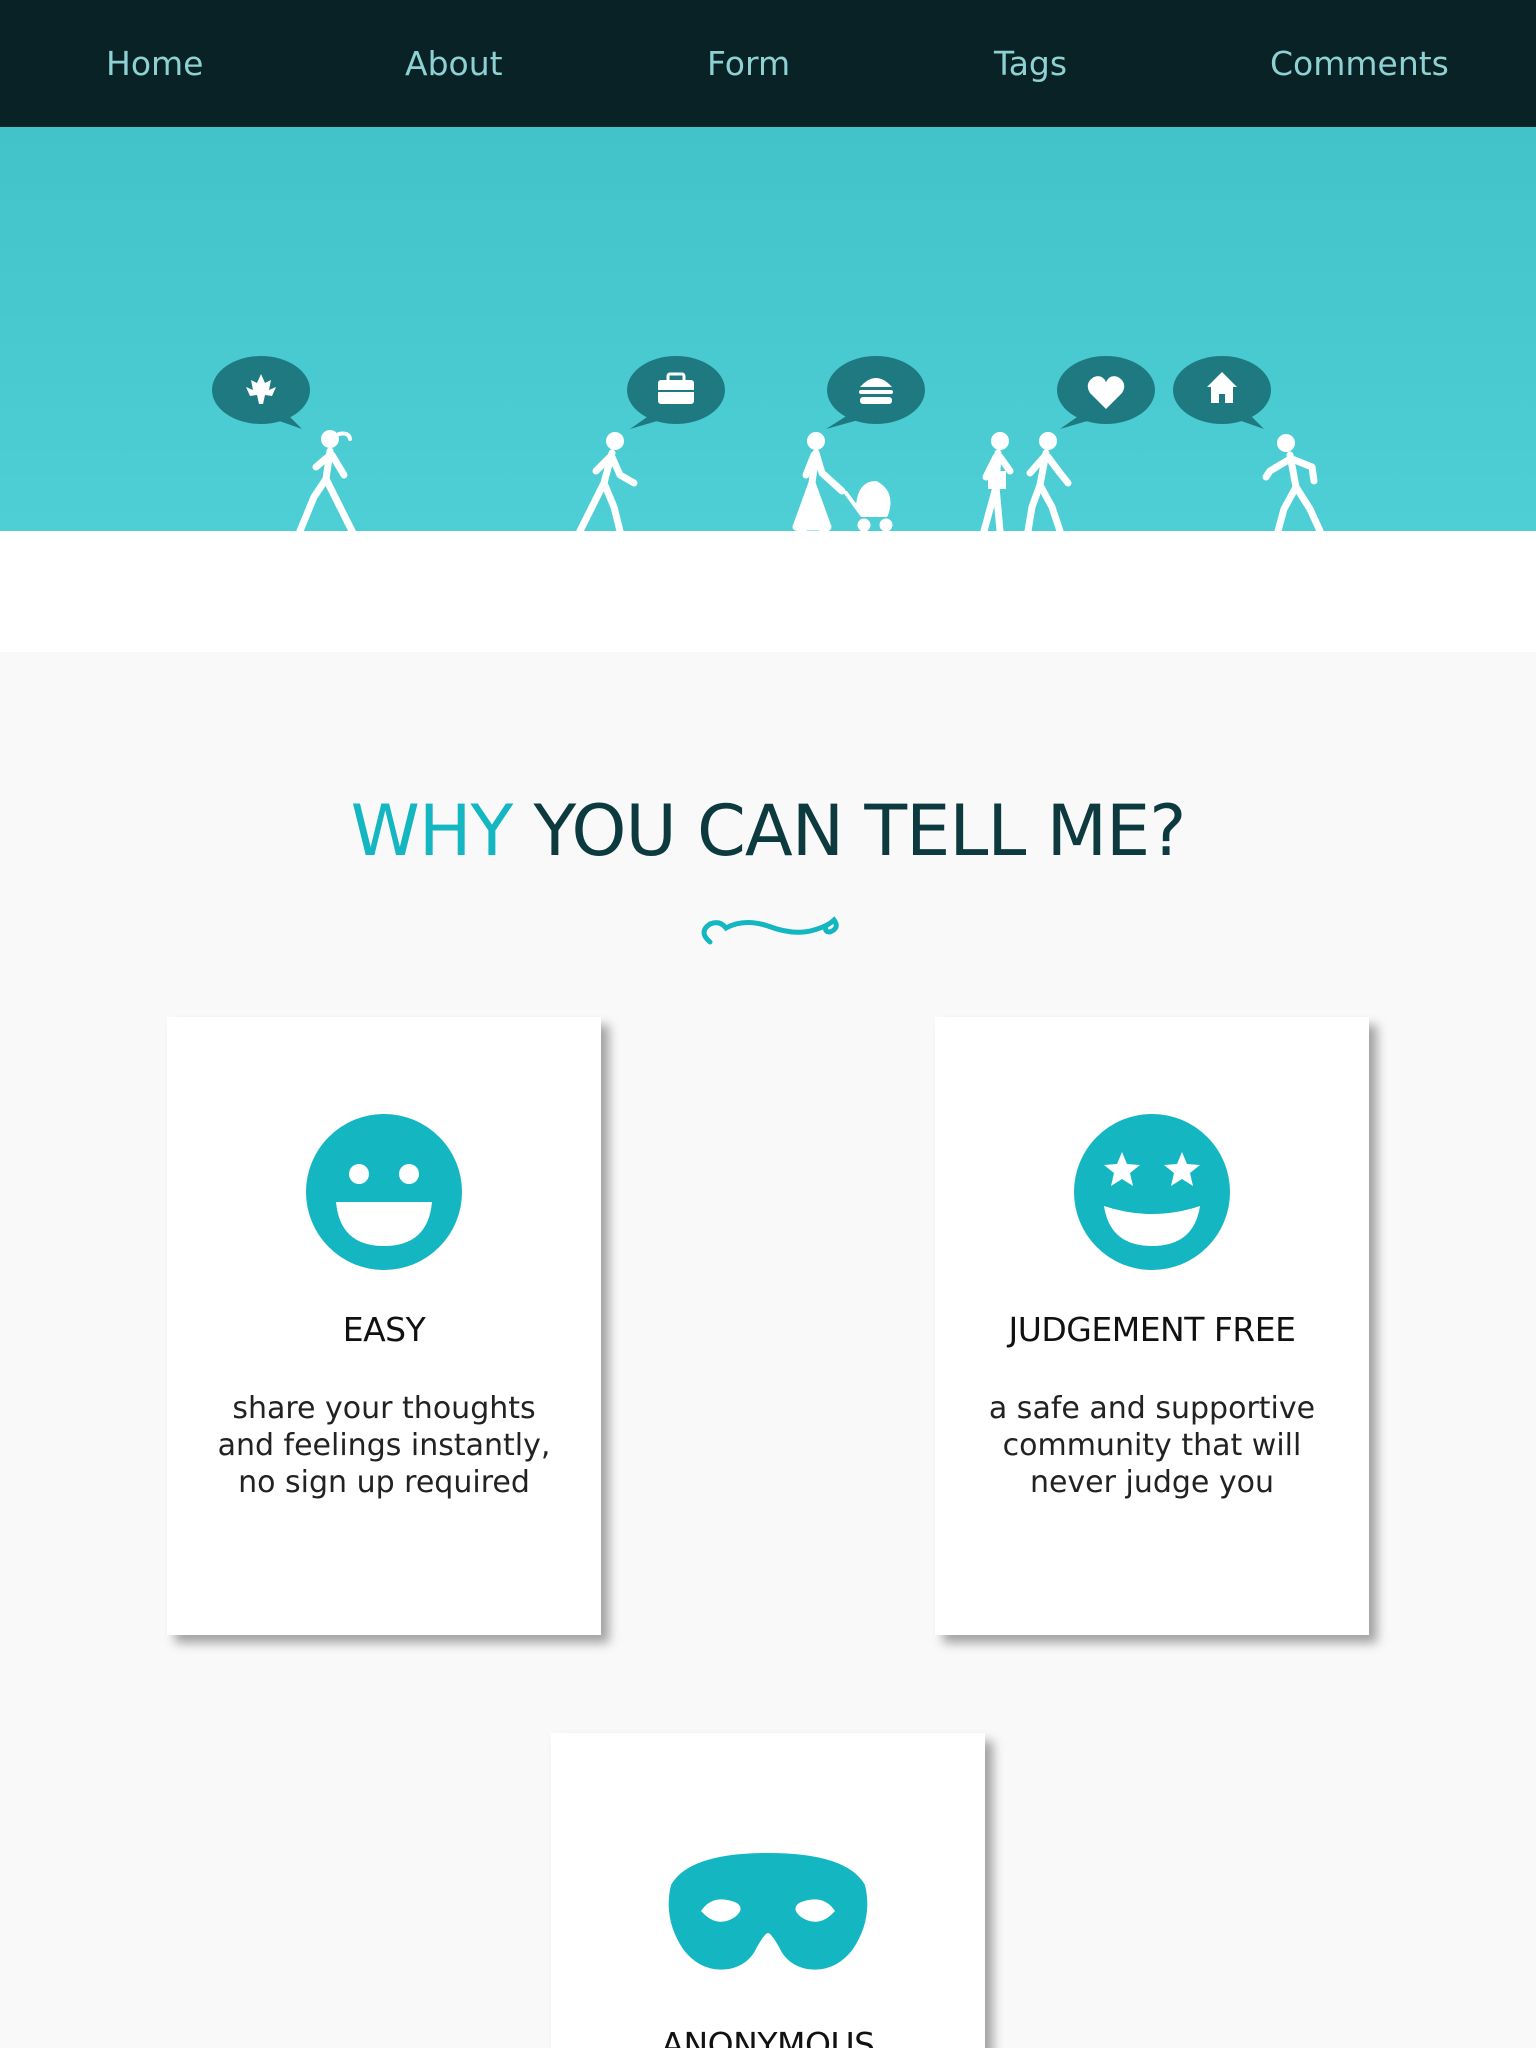  What do you see at coordinates (1293, 482) in the screenshot?
I see `walking-man-left-figure` at bounding box center [1293, 482].